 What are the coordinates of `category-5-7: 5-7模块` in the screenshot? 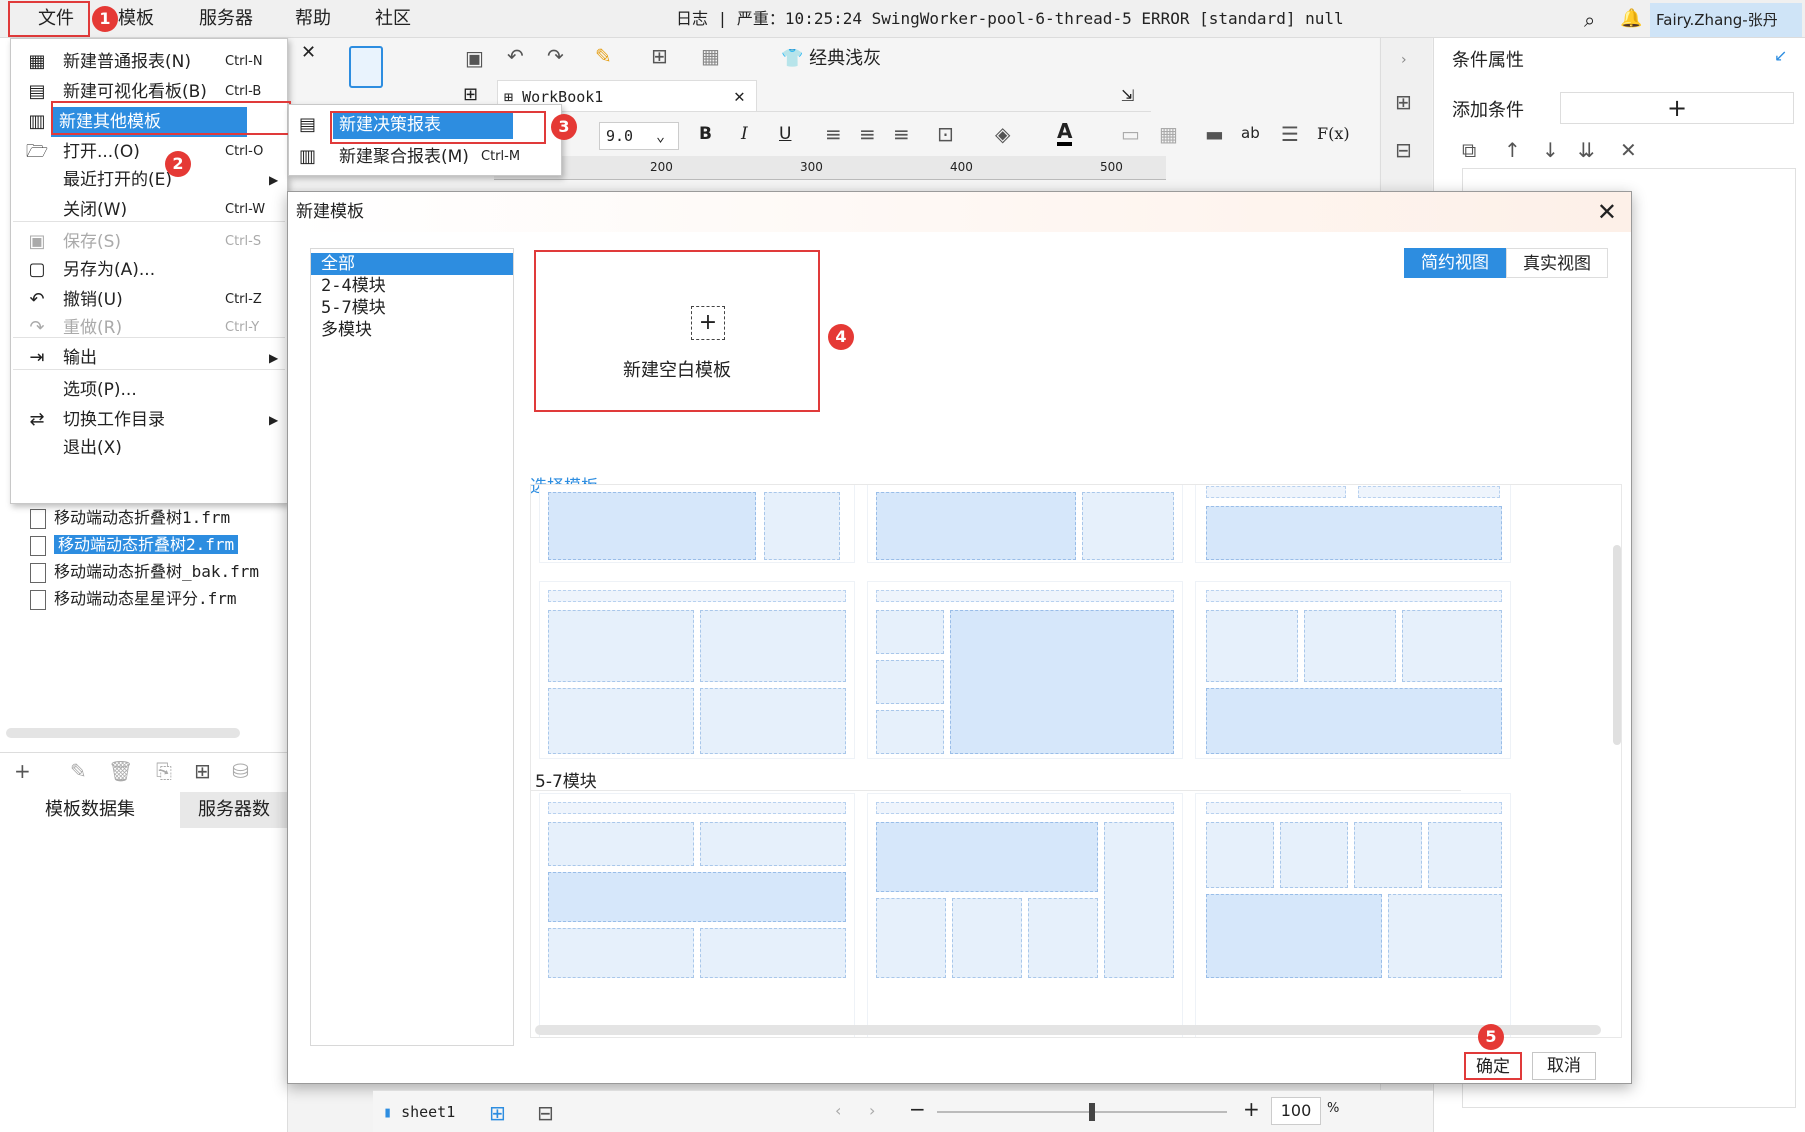 It's located at (412, 308).